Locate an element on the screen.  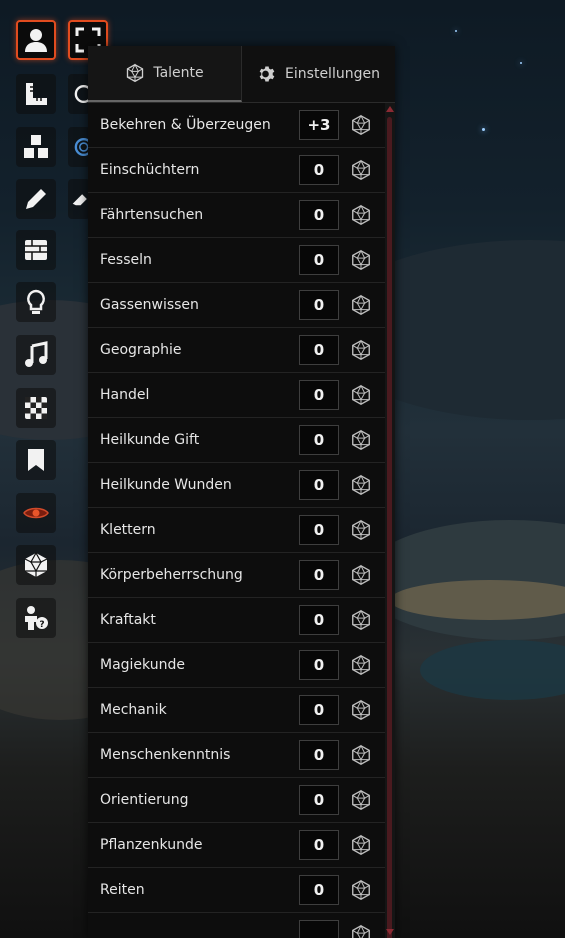
panel-tabs: Talente Einstellungen is located at coordinates (241, 74).